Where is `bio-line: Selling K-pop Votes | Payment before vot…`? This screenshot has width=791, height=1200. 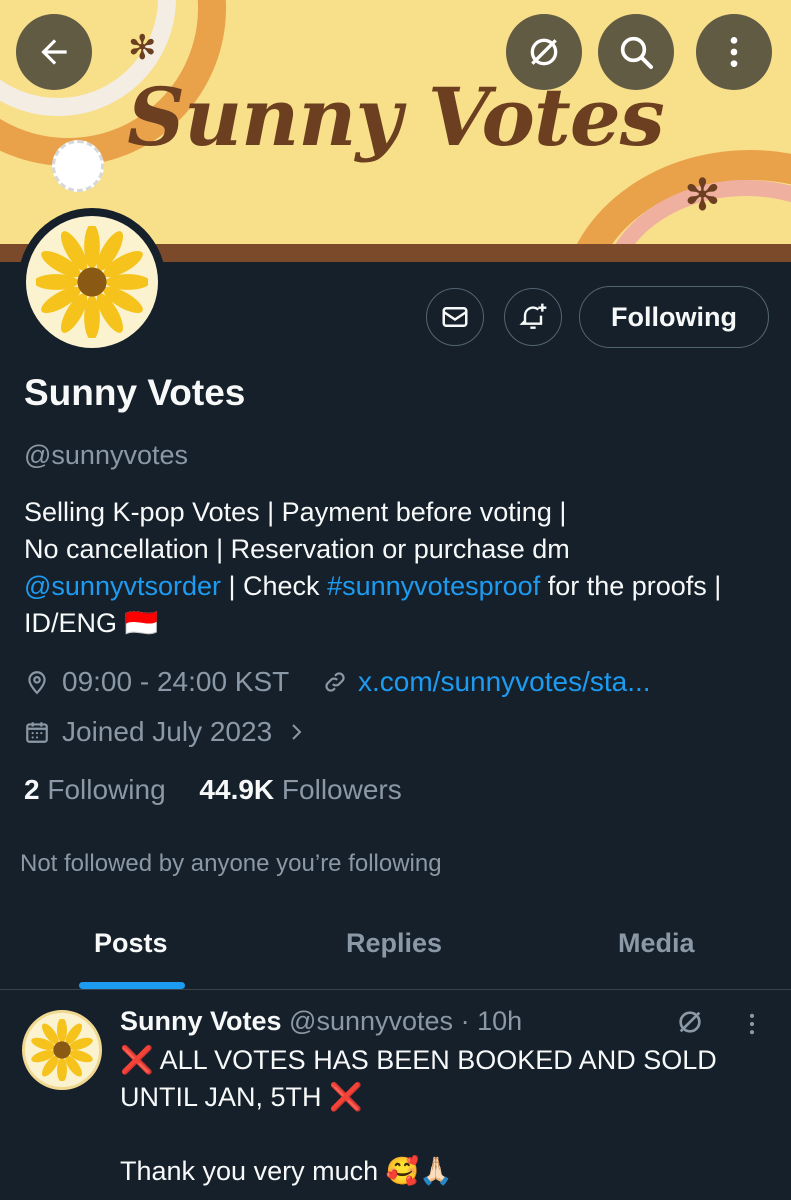 bio-line: Selling K-pop Votes | Payment before vot… is located at coordinates (295, 512).